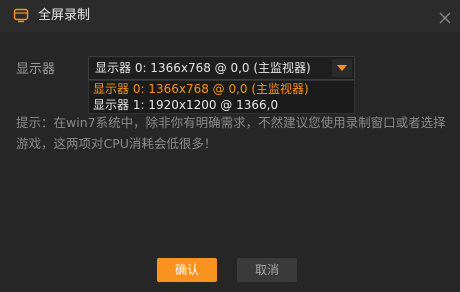  I want to click on display-select-value: 显示器 0: 1366x768 @ 0,0 (主监视器), so click(203, 68).